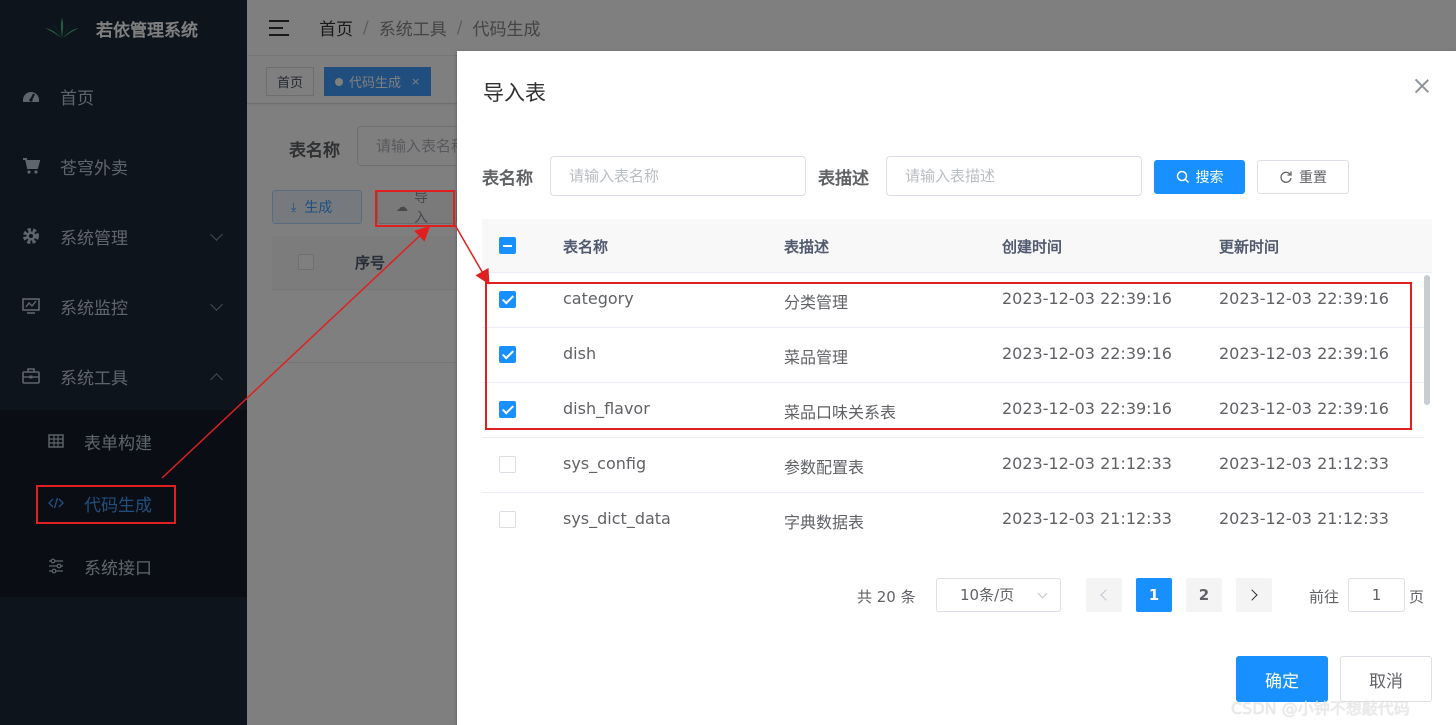  What do you see at coordinates (1209, 178) in the screenshot?
I see `search-label: 搜索` at bounding box center [1209, 178].